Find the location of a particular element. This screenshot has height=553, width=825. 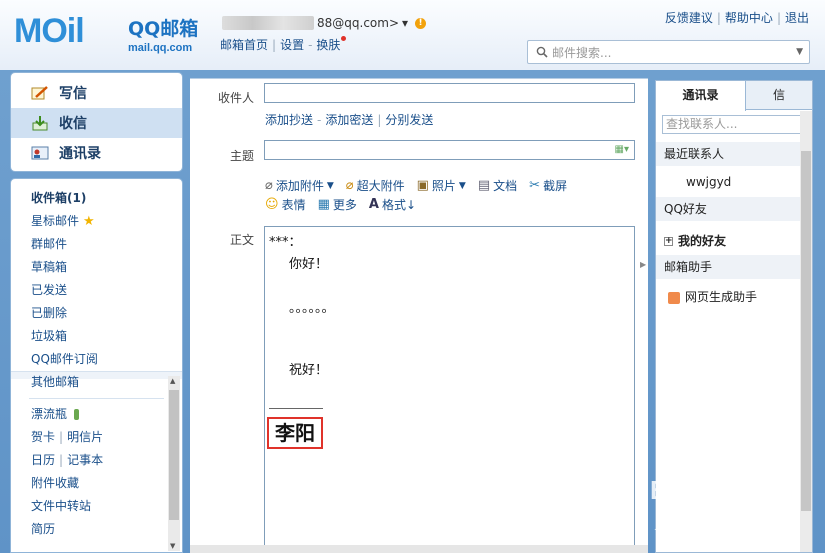

top-links: 反馈建议 | 帮助中心 | 退出 is located at coordinates (737, 17).